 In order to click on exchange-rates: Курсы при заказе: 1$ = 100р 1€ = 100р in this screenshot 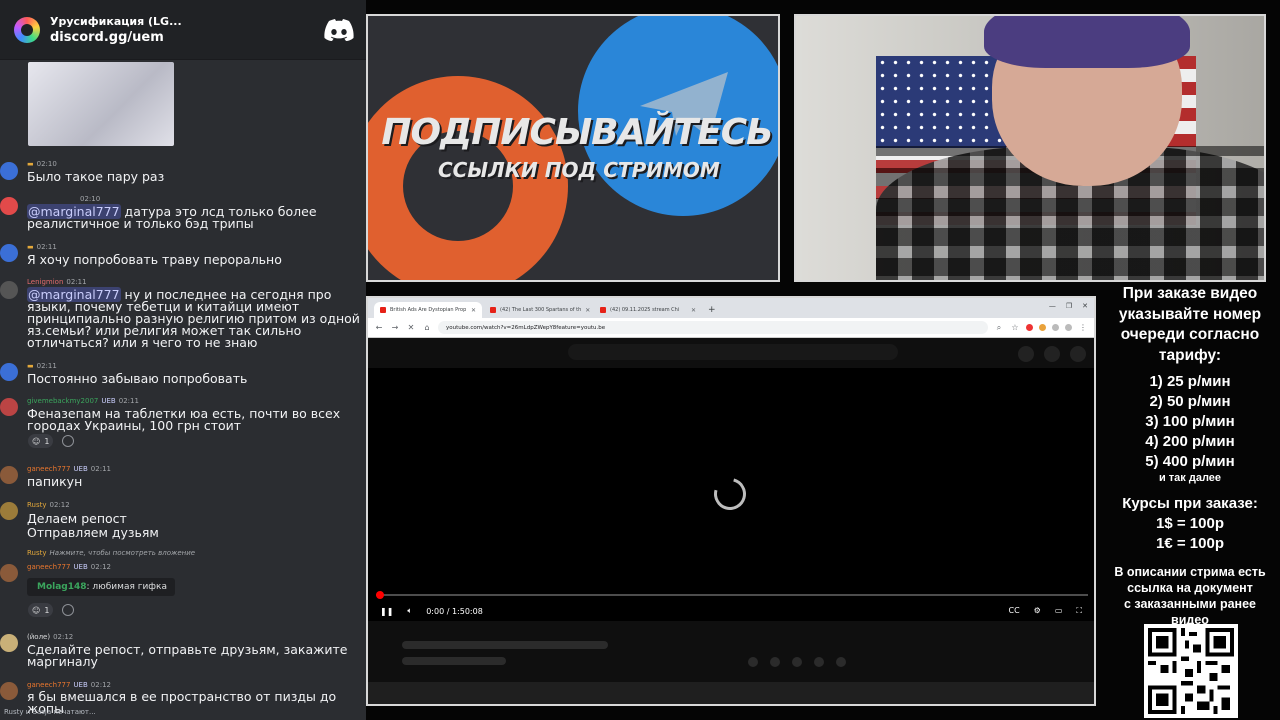, I will do `click(1190, 523)`.